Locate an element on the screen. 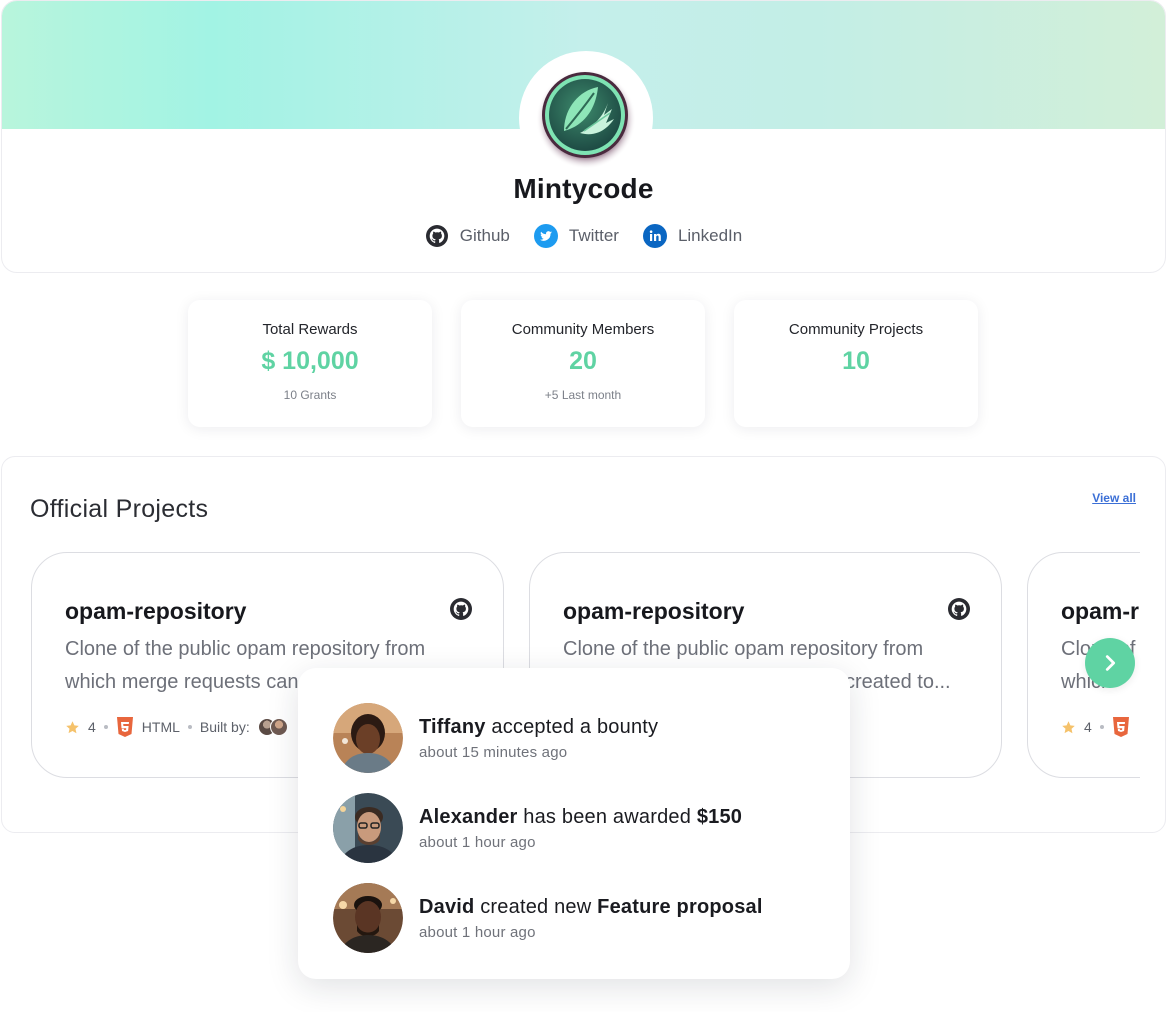 The height and width of the screenshot is (1012, 1168). linkedin-label: LinkedIn is located at coordinates (710, 235).